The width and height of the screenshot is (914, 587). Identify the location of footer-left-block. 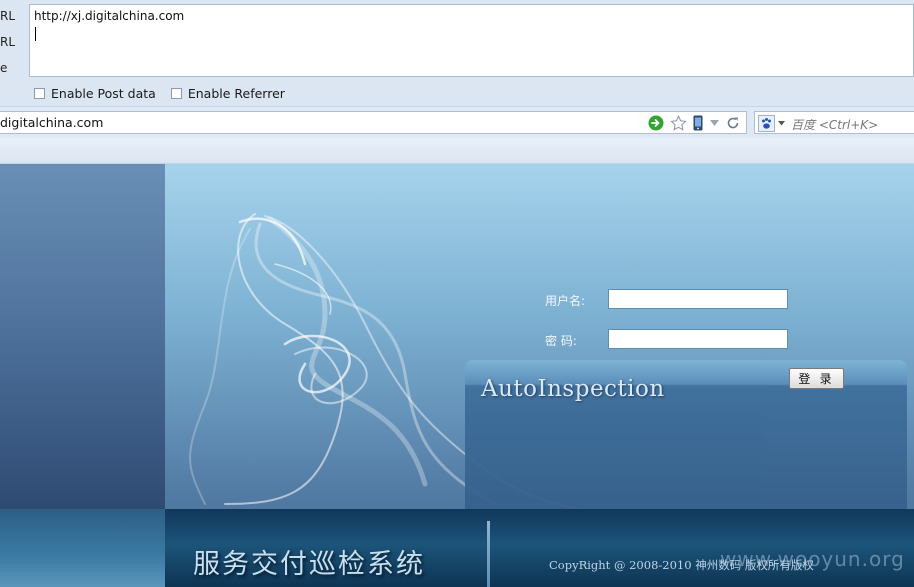
(82, 548).